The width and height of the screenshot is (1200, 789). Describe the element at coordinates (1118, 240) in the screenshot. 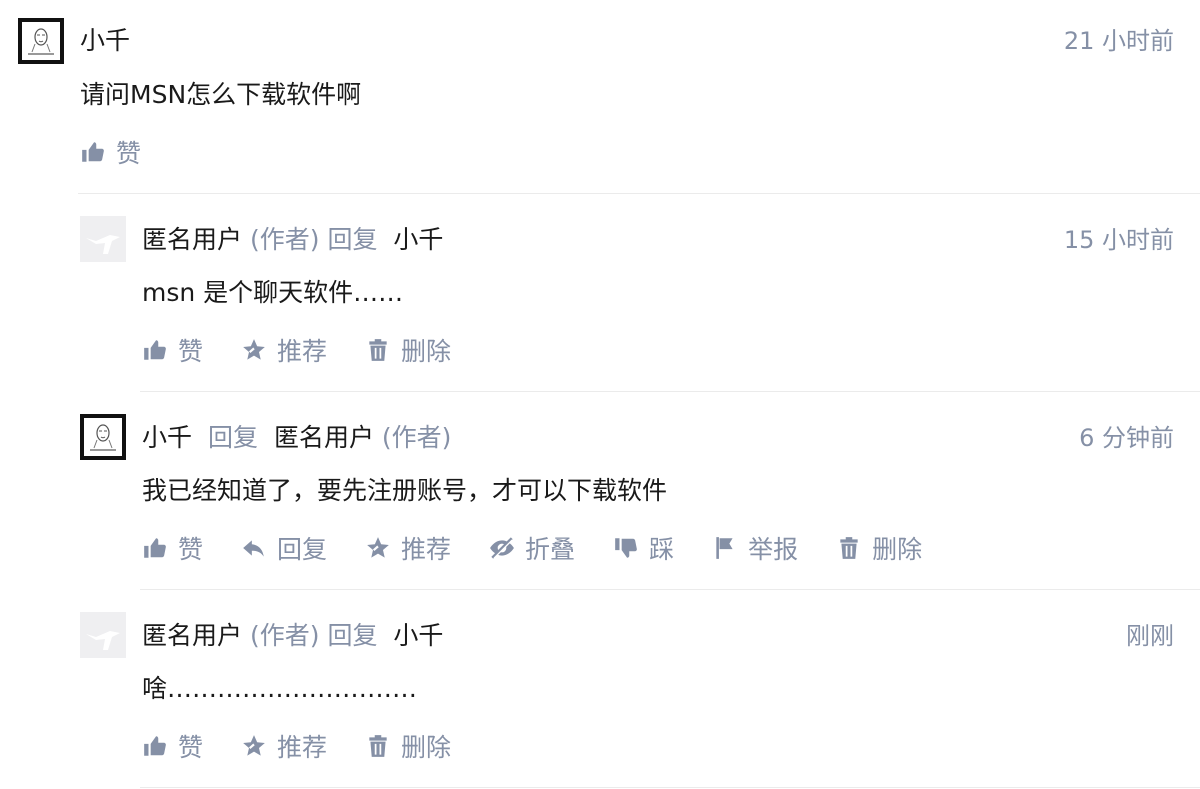

I see `timestamp: 15 小时前` at that location.